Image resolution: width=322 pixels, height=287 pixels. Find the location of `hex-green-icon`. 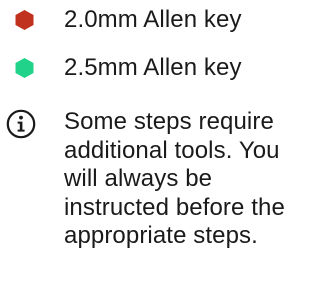

hex-green-icon is located at coordinates (24, 68).